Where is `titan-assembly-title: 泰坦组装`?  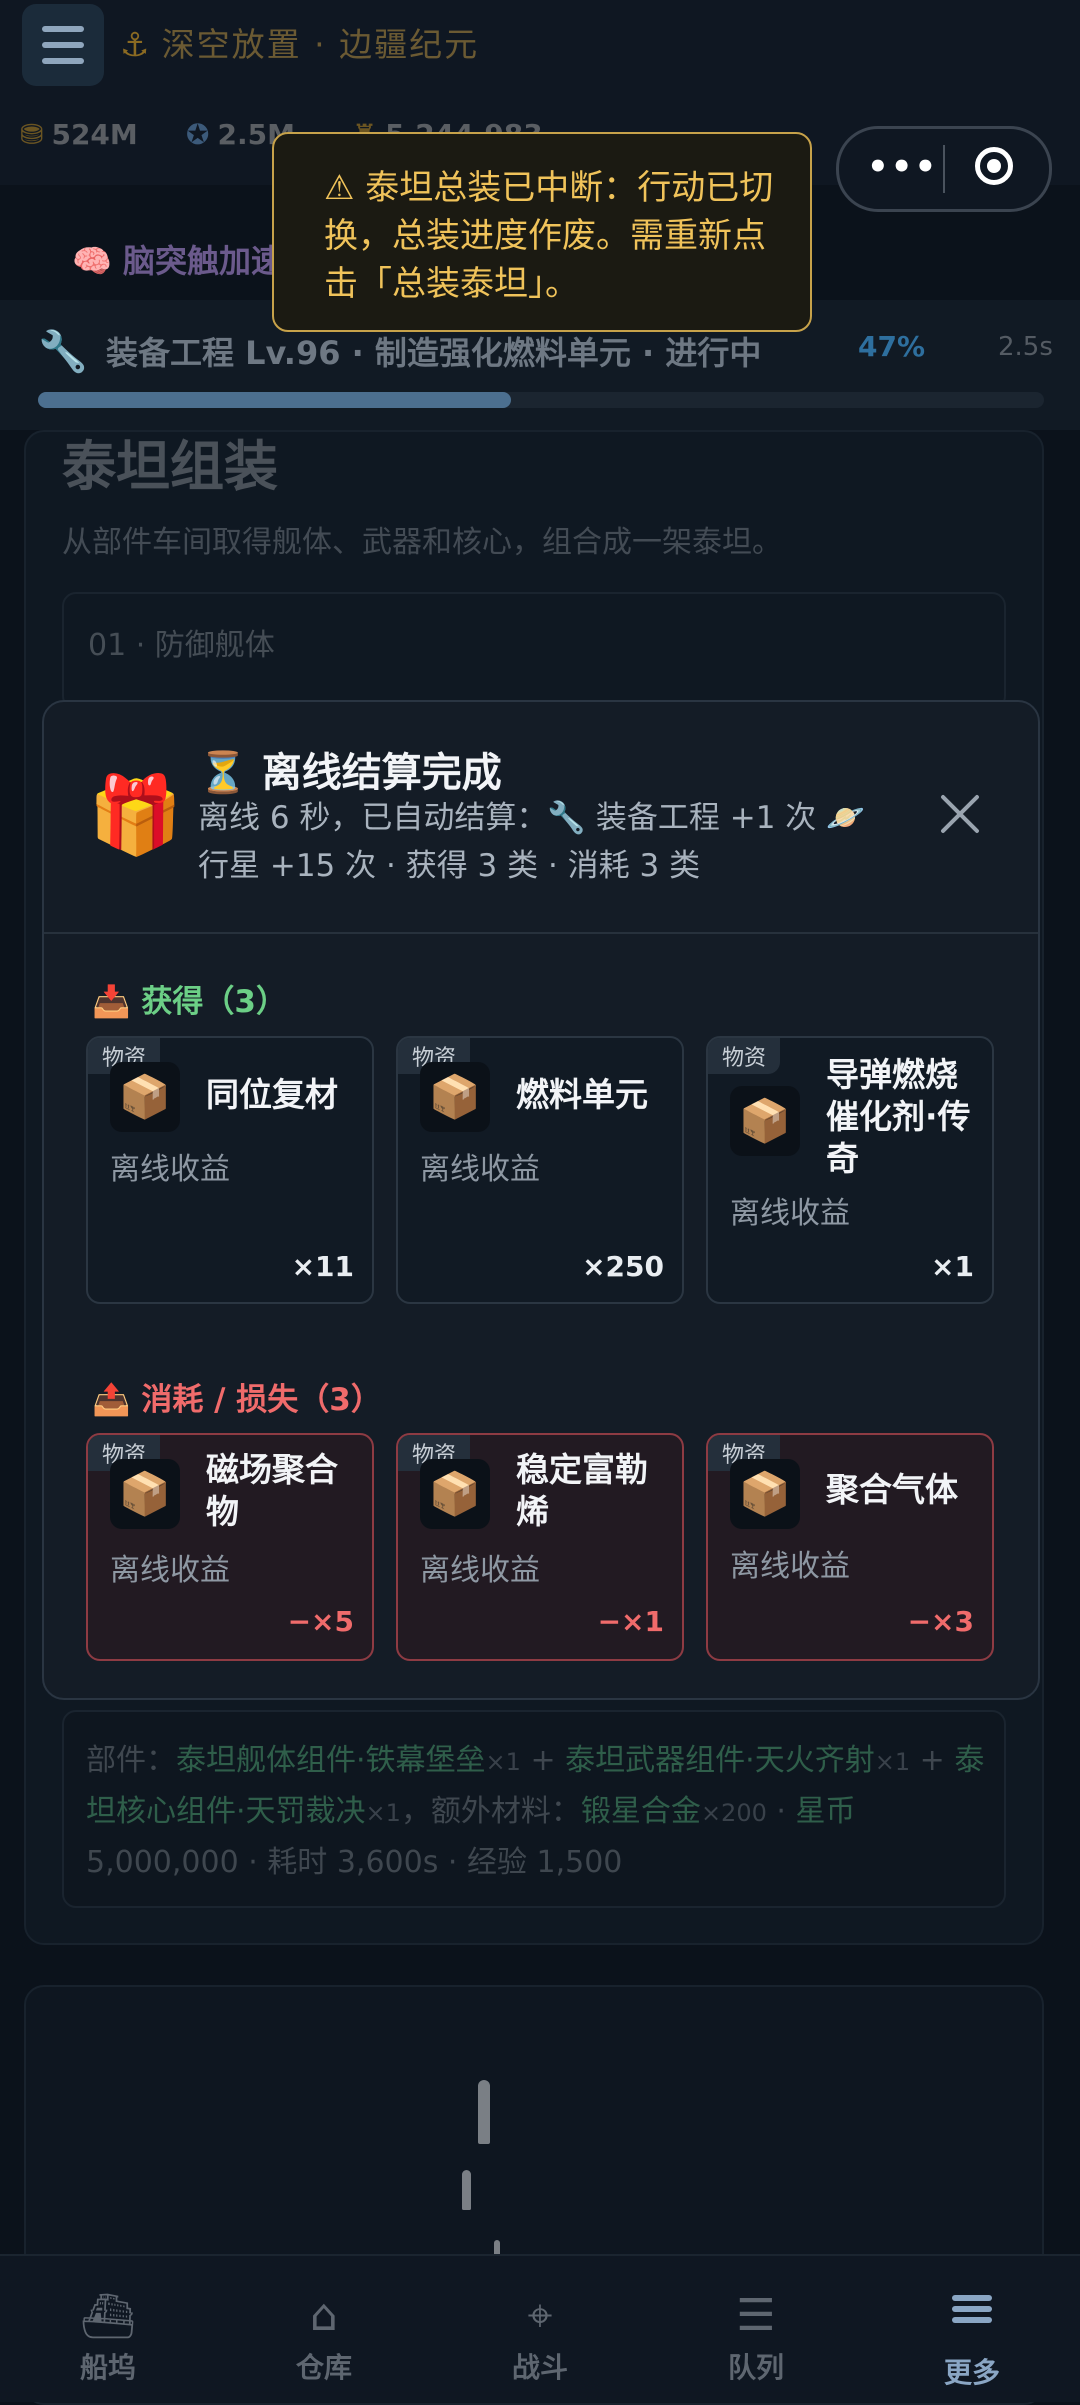 titan-assembly-title: 泰坦组装 is located at coordinates (170, 466).